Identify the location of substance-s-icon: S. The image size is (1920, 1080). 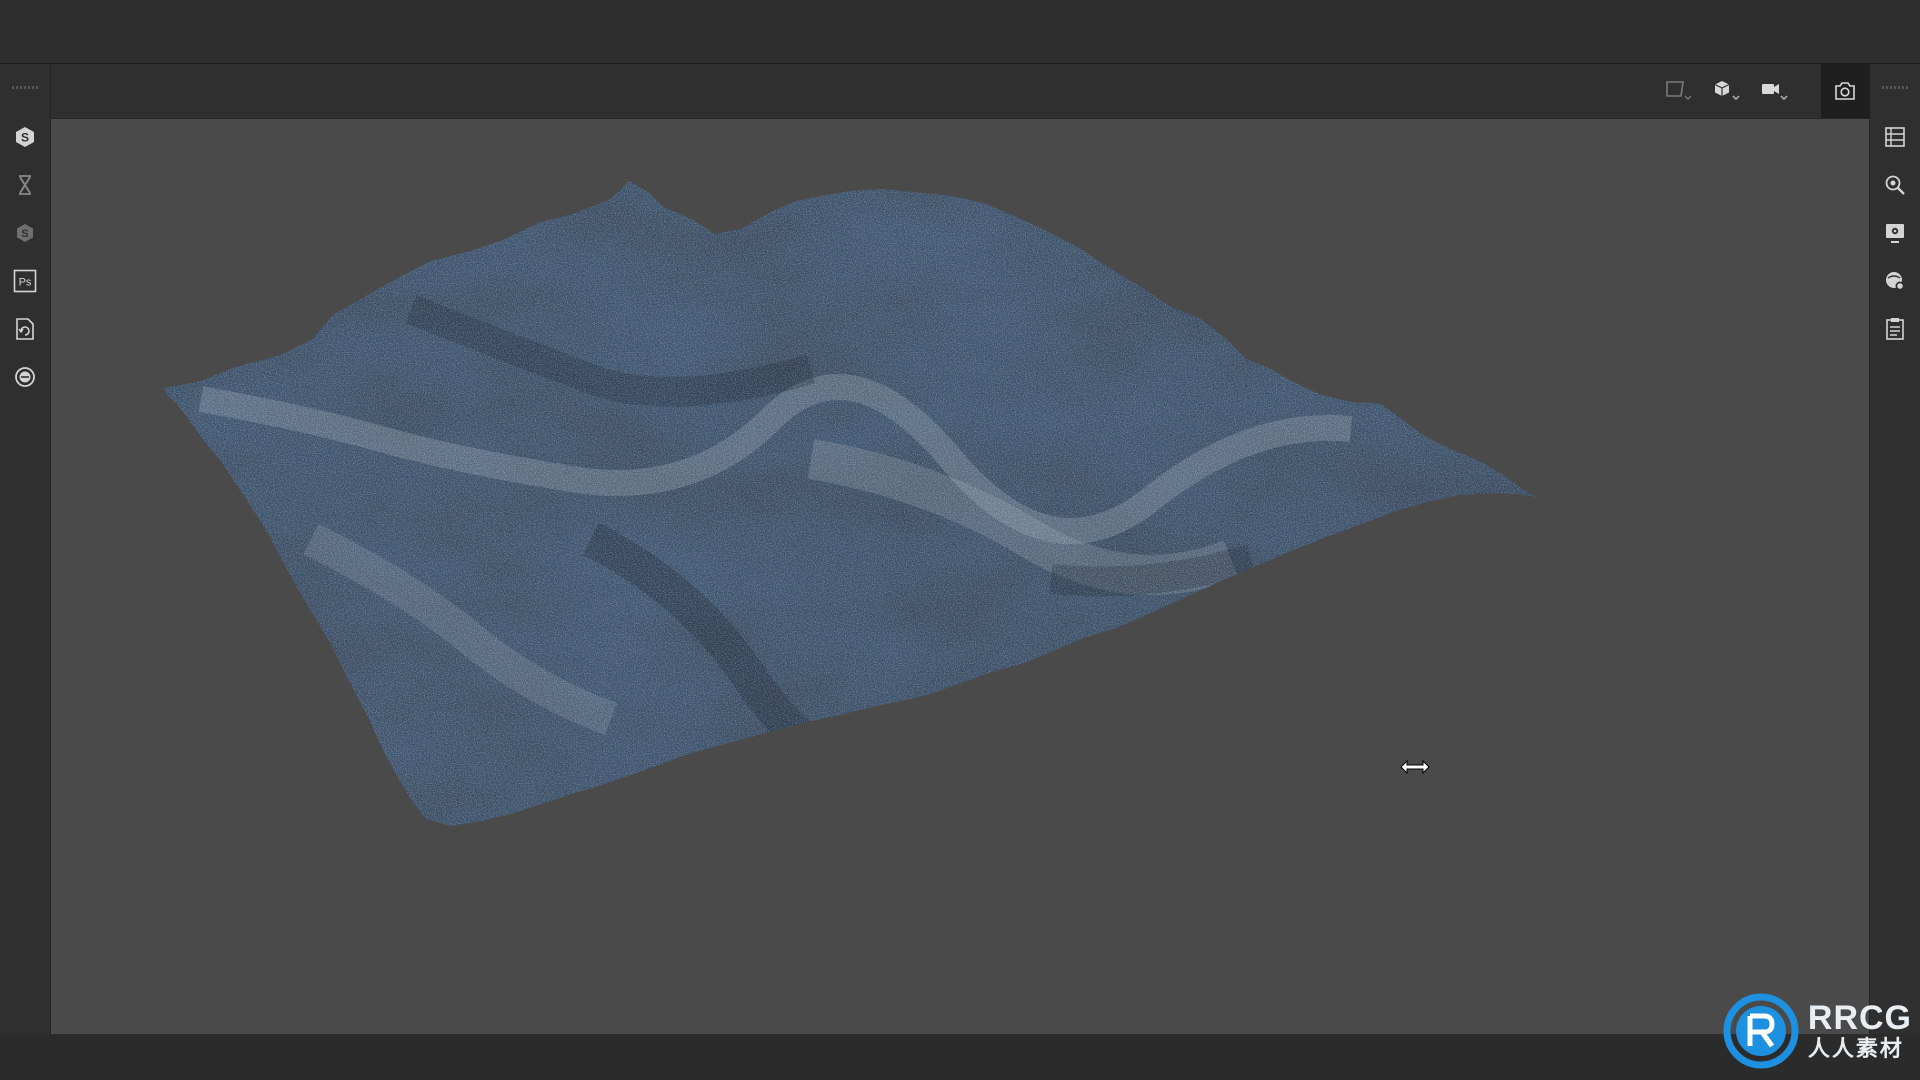
(25, 137).